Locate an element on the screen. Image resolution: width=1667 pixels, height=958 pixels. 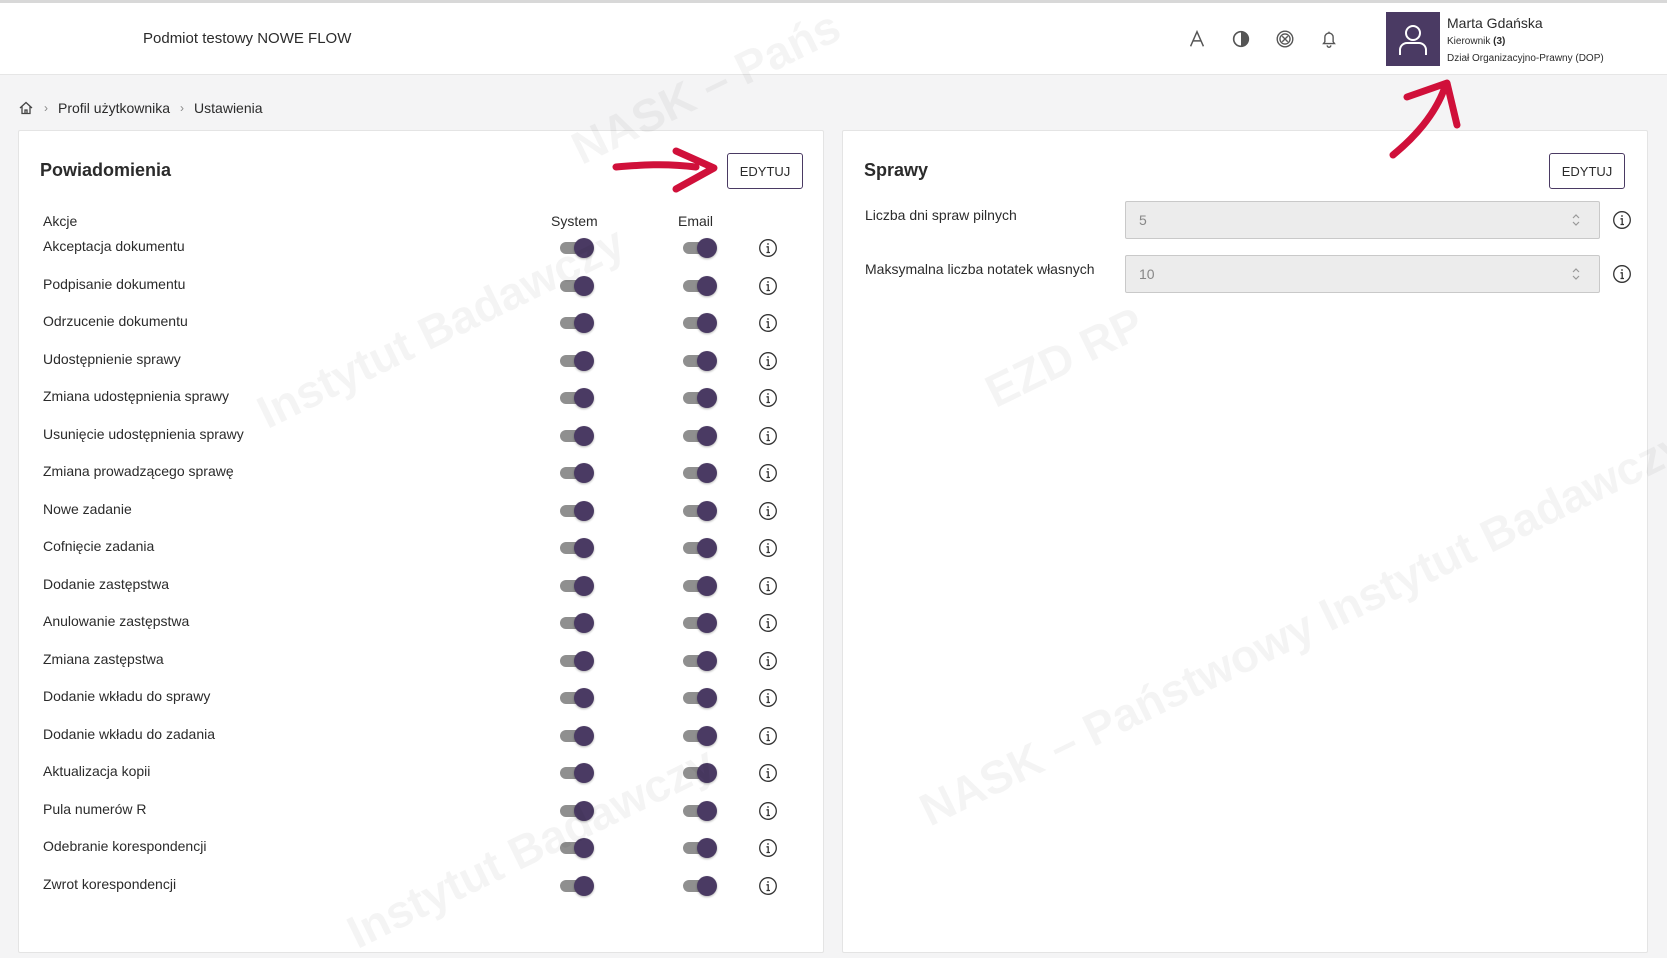
user-department: Dział Organizacyjno-Prawny (DOP) is located at coordinates (1525, 58).